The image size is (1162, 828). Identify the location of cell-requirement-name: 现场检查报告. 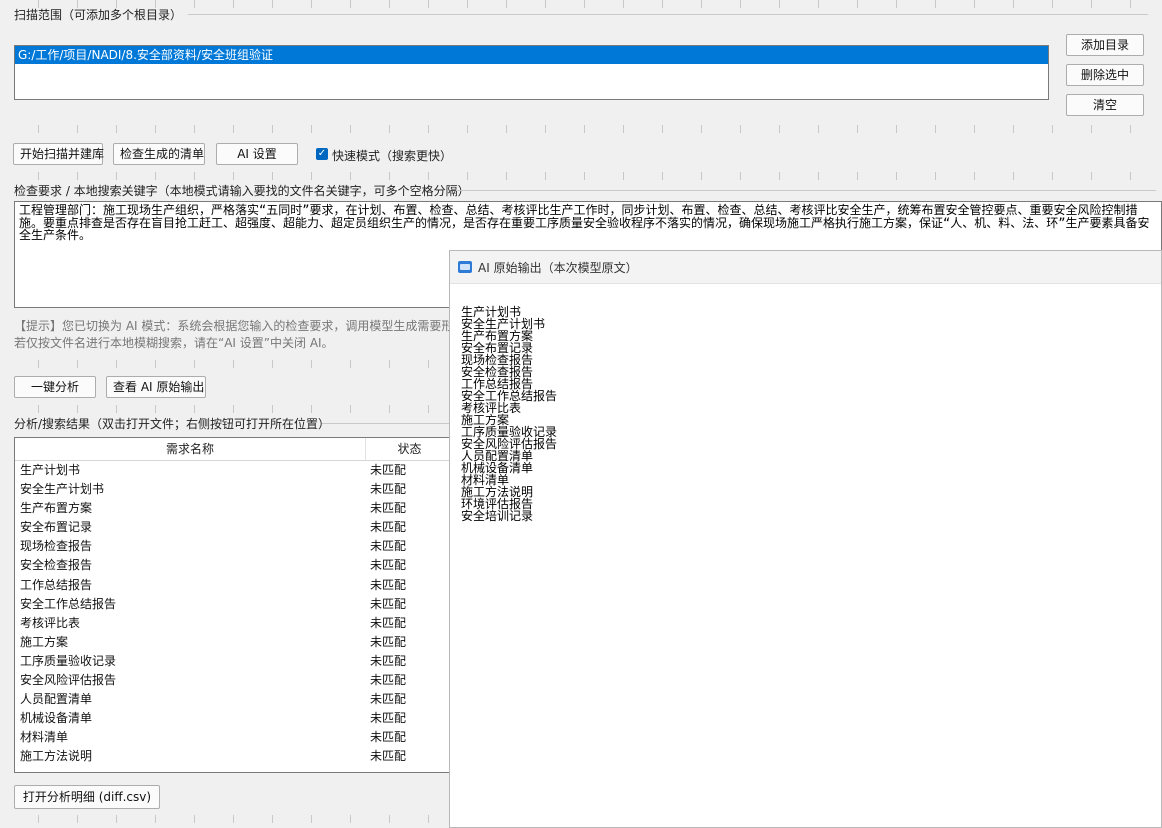
(56, 546).